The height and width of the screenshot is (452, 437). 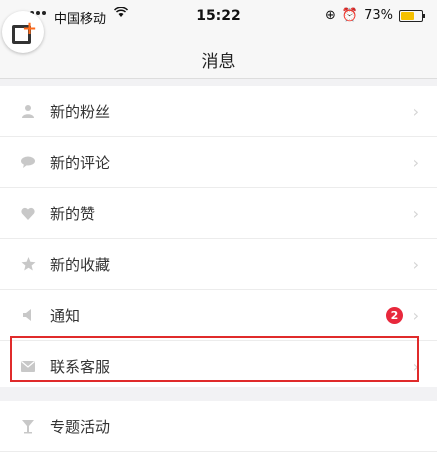 What do you see at coordinates (28, 111) in the screenshot?
I see `person-icon` at bounding box center [28, 111].